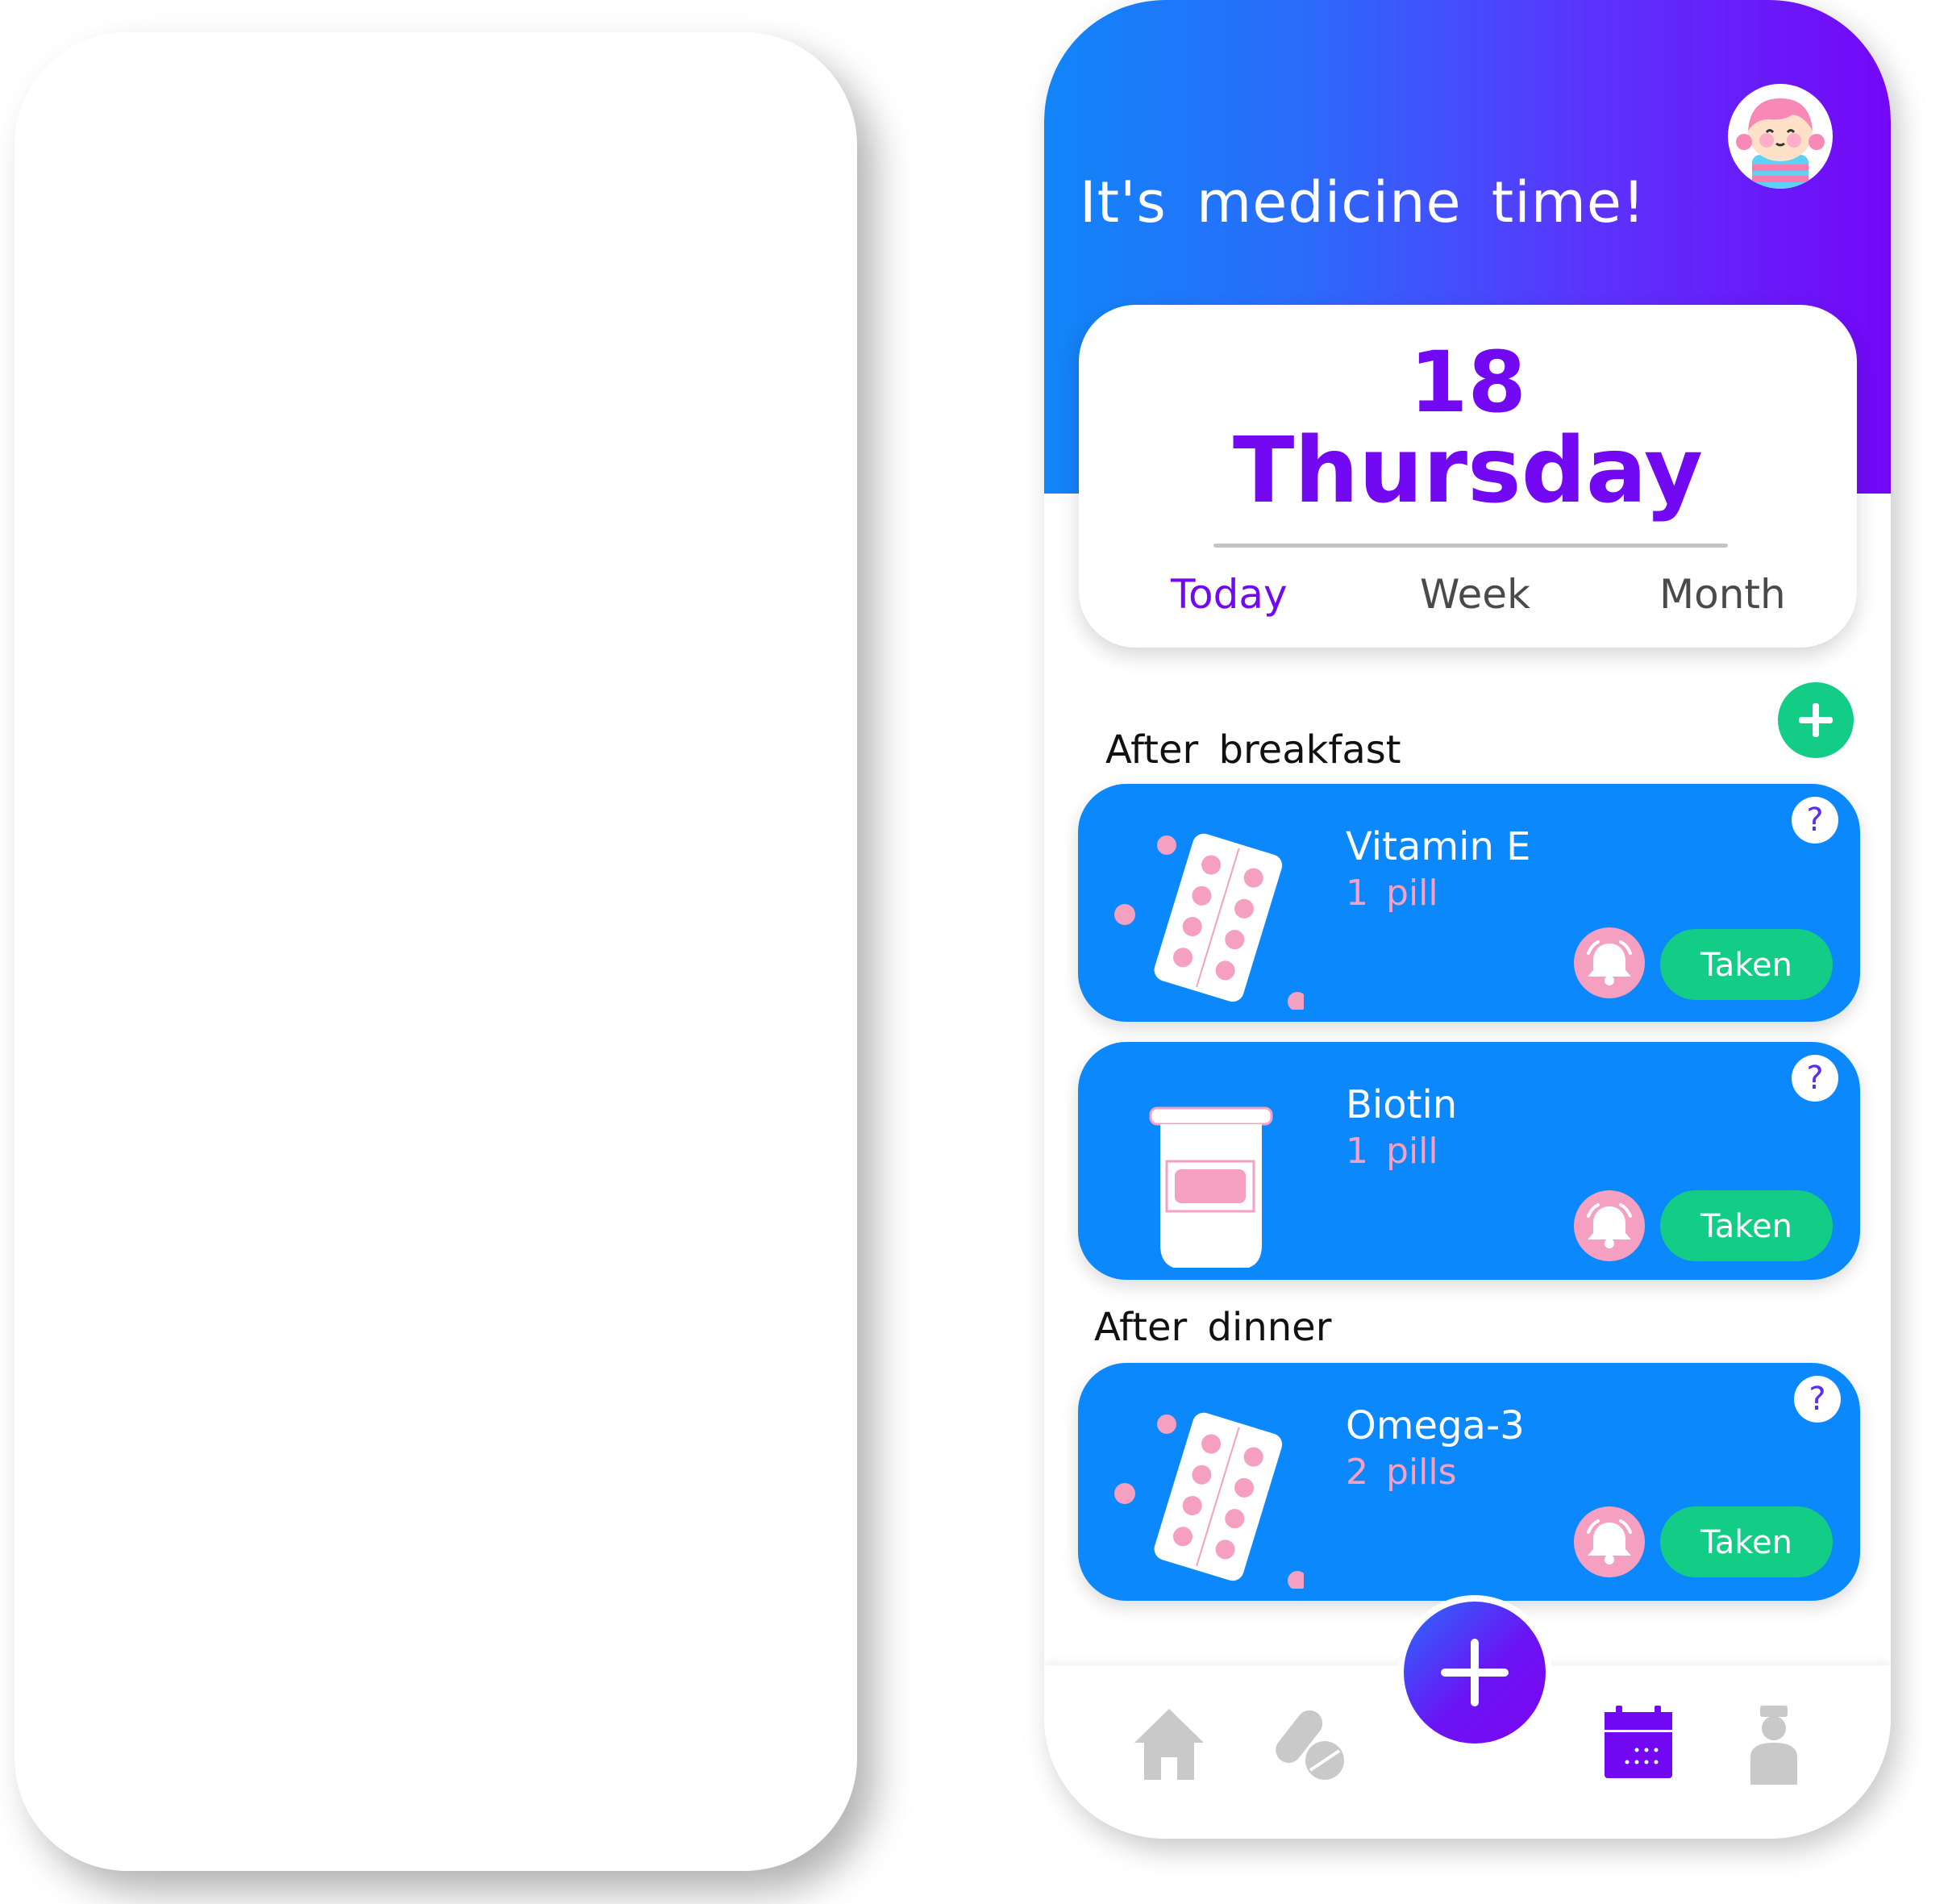  Describe the element at coordinates (1475, 594) in the screenshot. I see `tab-week: Week` at that location.